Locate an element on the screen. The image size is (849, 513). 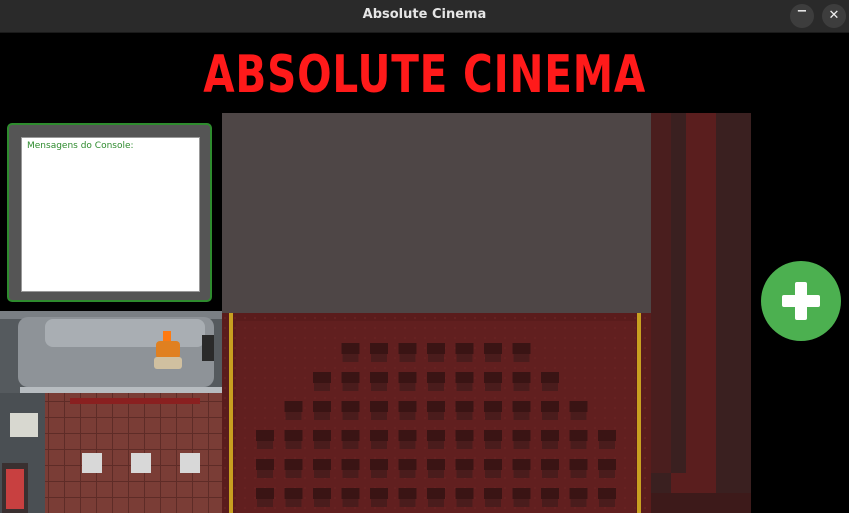
window-title: Absolute Cinema is located at coordinates (424, 14).